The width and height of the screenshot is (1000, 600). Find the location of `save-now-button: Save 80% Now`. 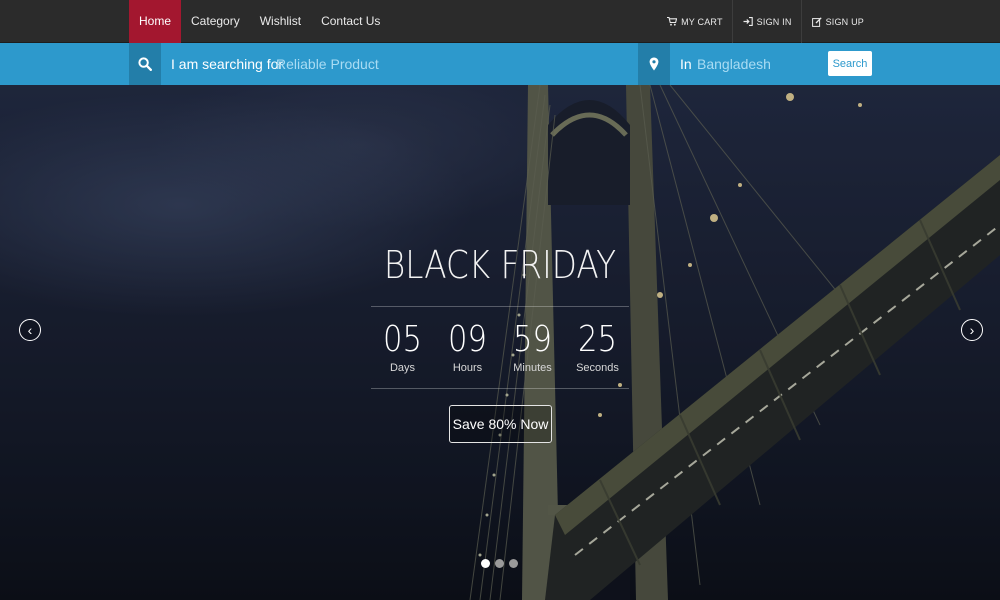

save-now-button: Save 80% Now is located at coordinates (500, 424).